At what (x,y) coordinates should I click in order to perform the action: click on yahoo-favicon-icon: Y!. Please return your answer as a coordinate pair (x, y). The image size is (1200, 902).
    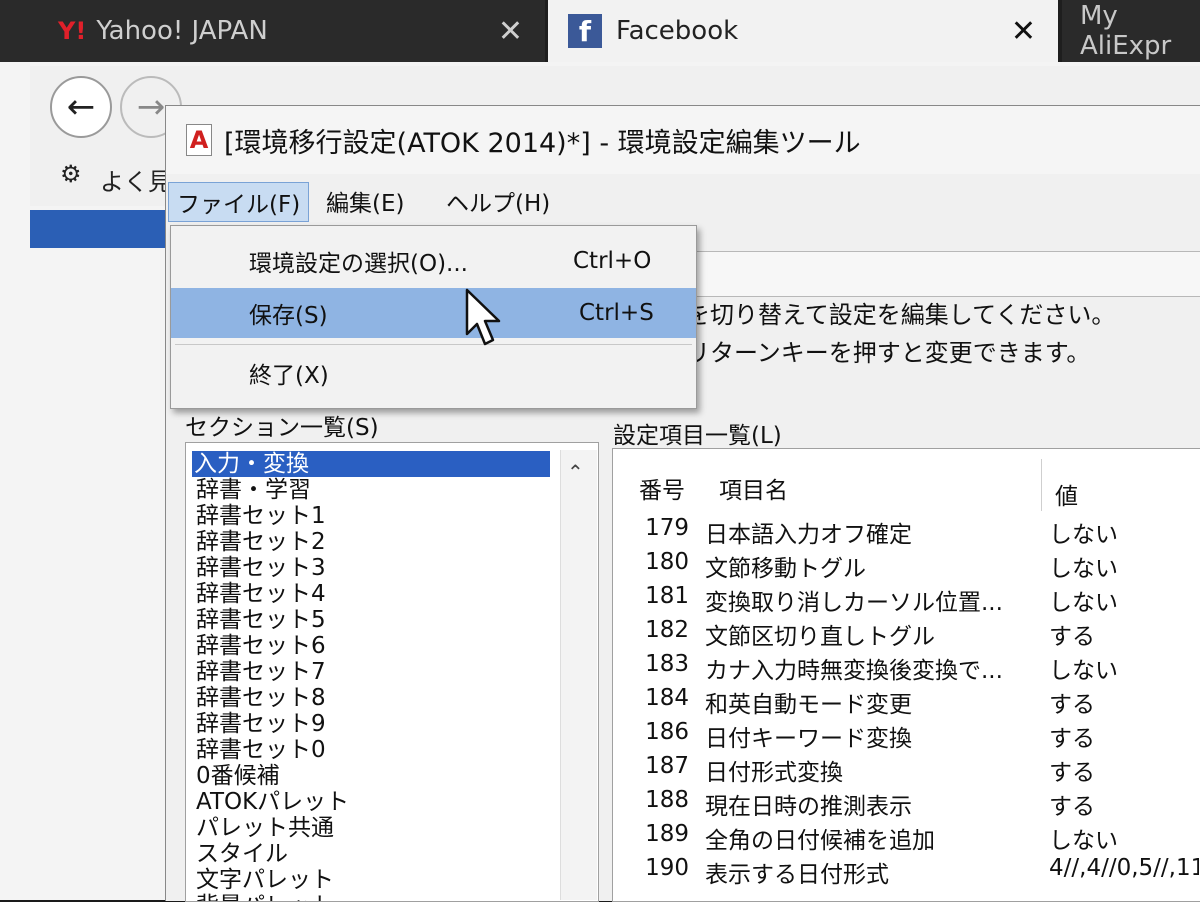
    Looking at the image, I should click on (72, 31).